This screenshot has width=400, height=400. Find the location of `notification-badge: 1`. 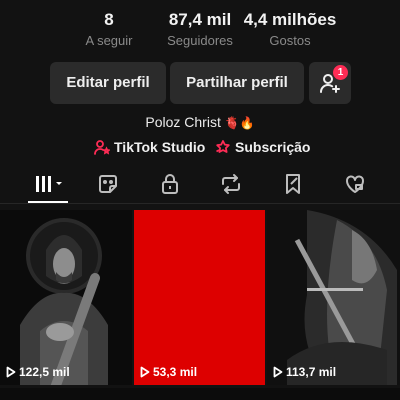

notification-badge: 1 is located at coordinates (340, 72).